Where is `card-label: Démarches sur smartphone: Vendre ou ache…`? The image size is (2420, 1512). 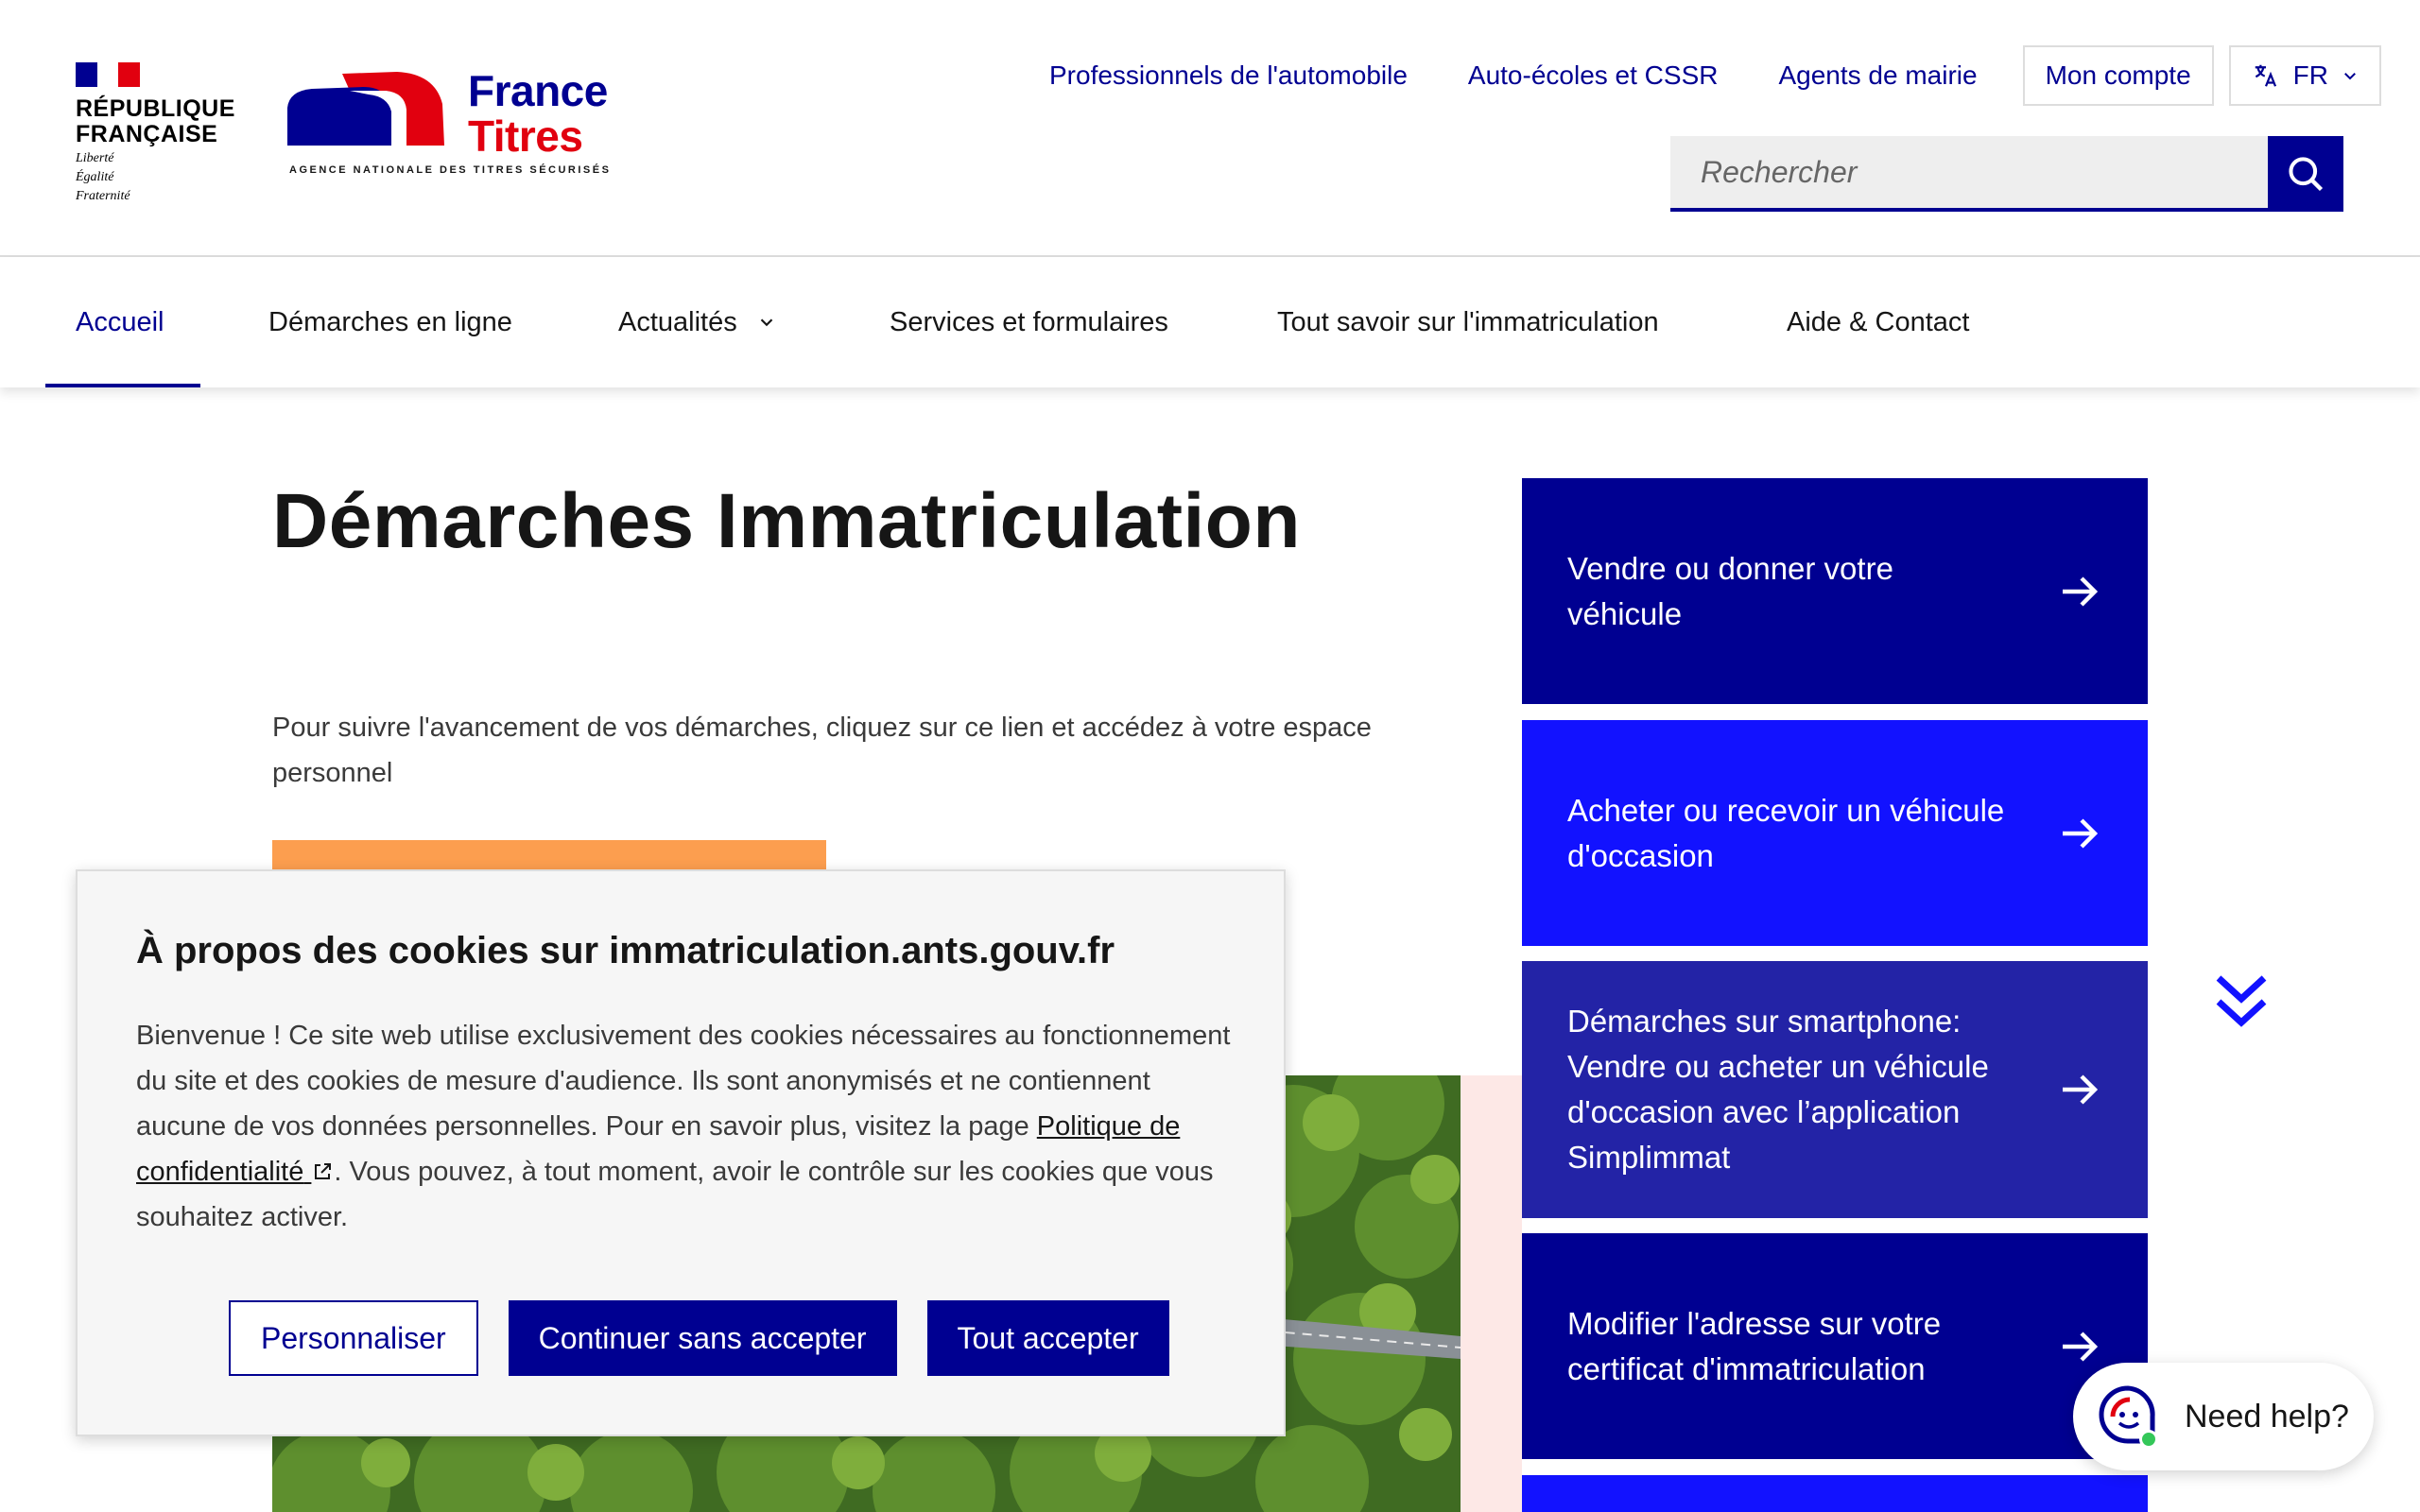 card-label: Démarches sur smartphone: Vendre ou ache… is located at coordinates (1778, 1089).